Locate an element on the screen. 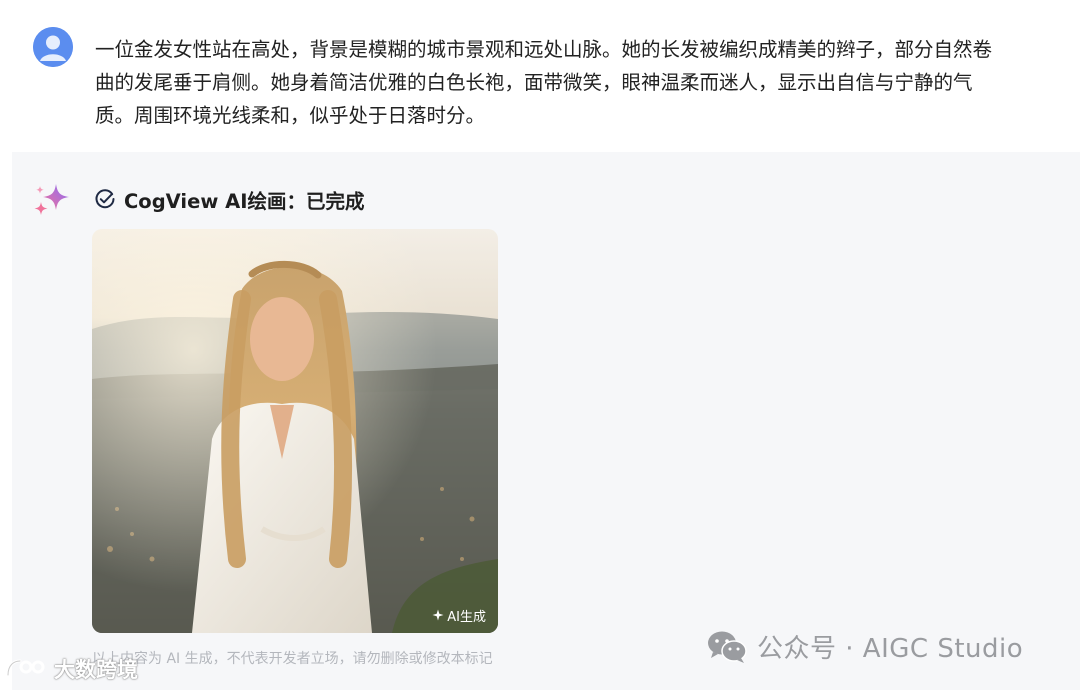  ai-disclaimer: 以上内容为 AI 生成，不代表开发者立场，请勿删除或修改本标记 is located at coordinates (292, 659).